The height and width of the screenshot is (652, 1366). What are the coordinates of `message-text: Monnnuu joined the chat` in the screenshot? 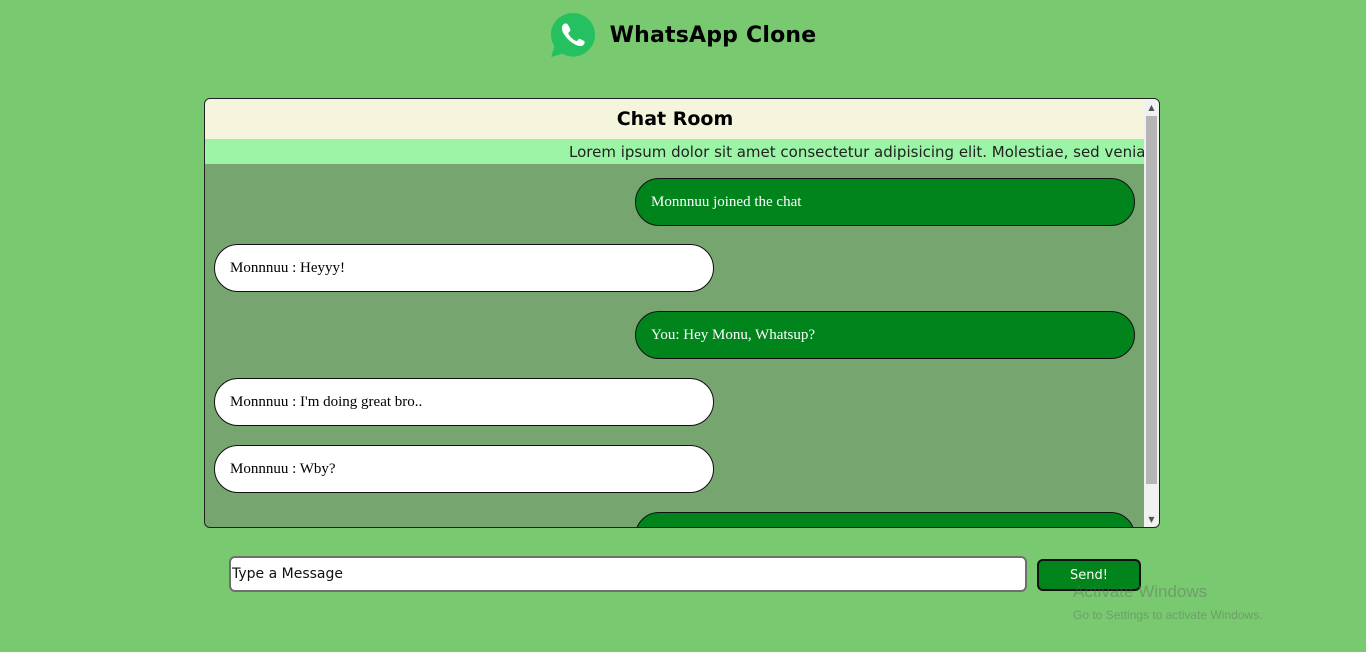 It's located at (726, 201).